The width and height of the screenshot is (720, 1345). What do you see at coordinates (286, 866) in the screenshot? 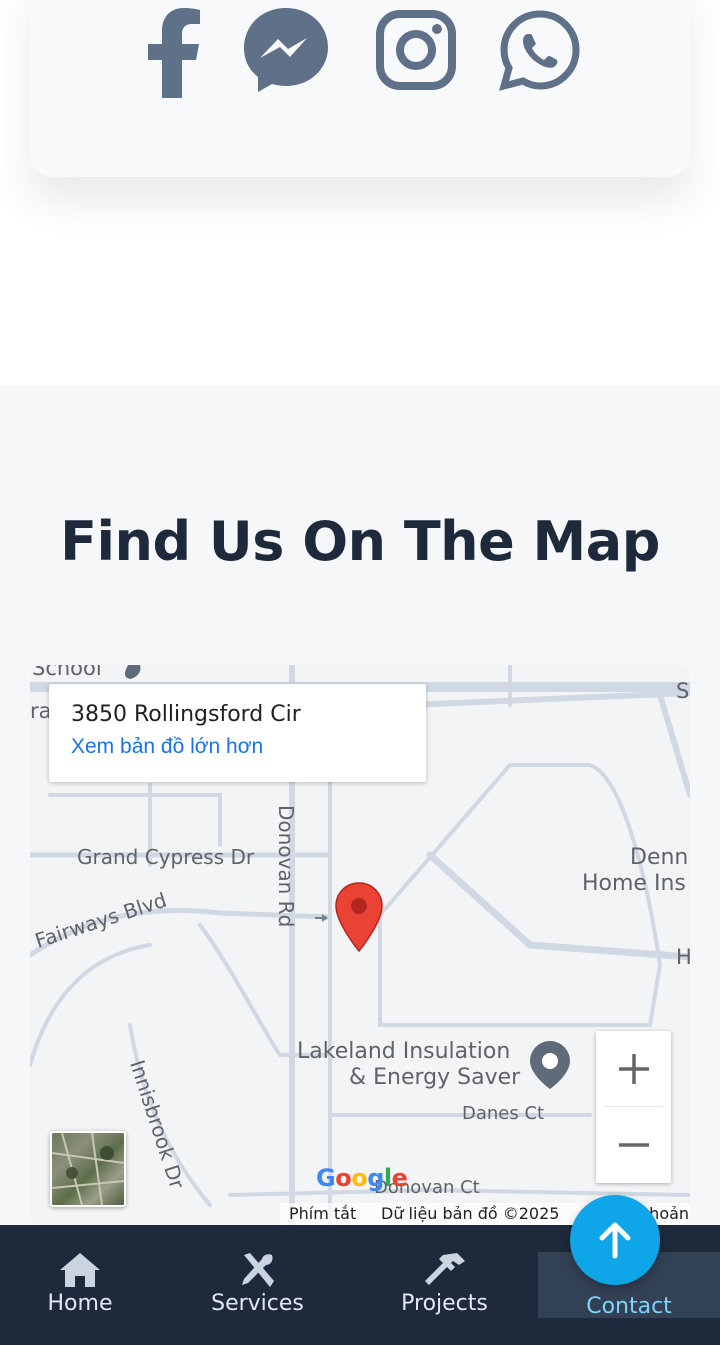
I see `map-label-donovan-rd: Donovan Rd` at bounding box center [286, 866].